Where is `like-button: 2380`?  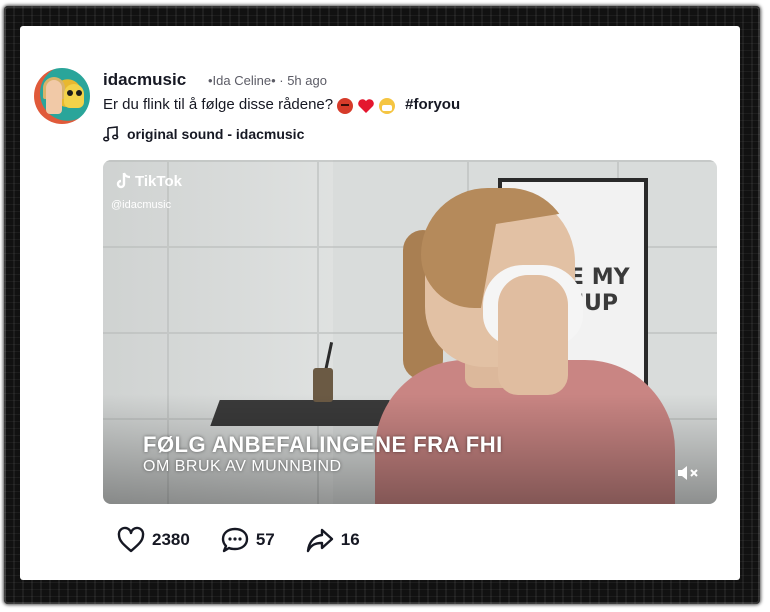 like-button: 2380 is located at coordinates (153, 540).